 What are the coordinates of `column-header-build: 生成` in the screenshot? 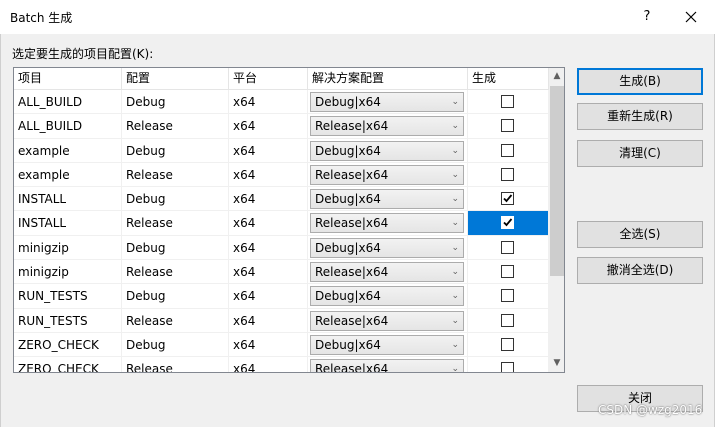 It's located at (508, 79).